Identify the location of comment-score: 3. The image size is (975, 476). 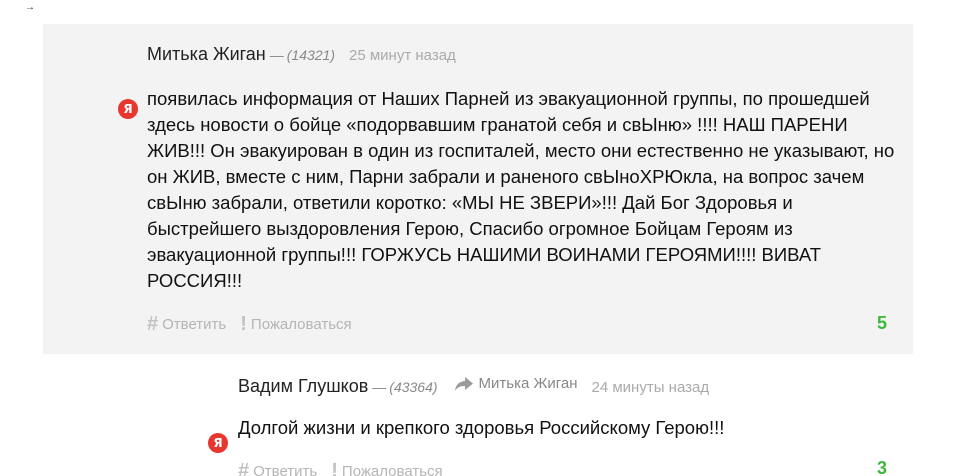
(882, 467).